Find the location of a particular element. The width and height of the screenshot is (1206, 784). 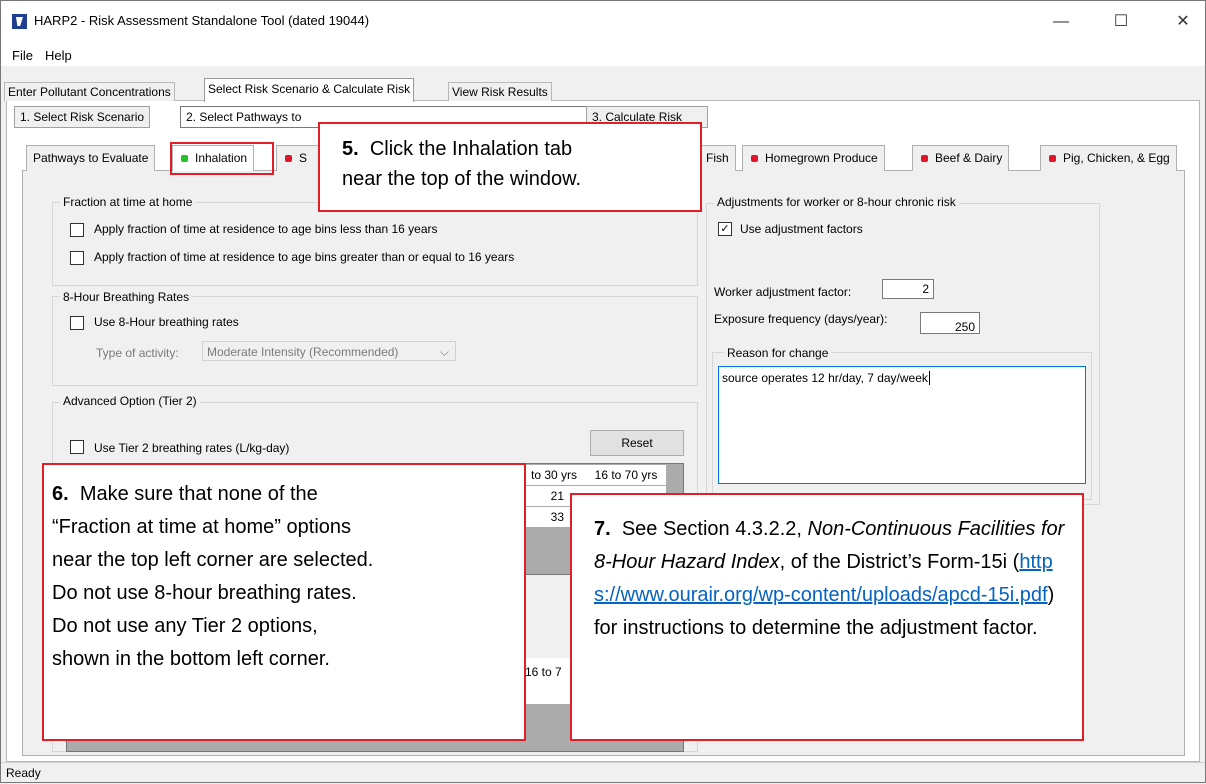

tab-pig-chicken-egg: Pig, Chicken, & Egg is located at coordinates (1108, 158).